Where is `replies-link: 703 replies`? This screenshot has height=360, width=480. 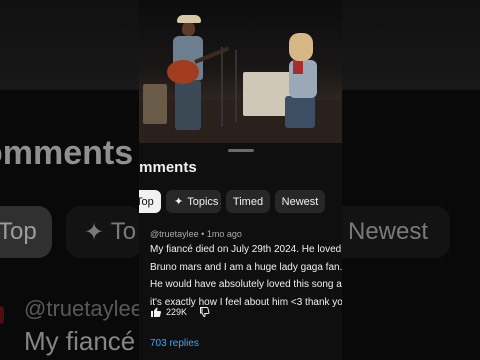
replies-link: 703 replies is located at coordinates (174, 343).